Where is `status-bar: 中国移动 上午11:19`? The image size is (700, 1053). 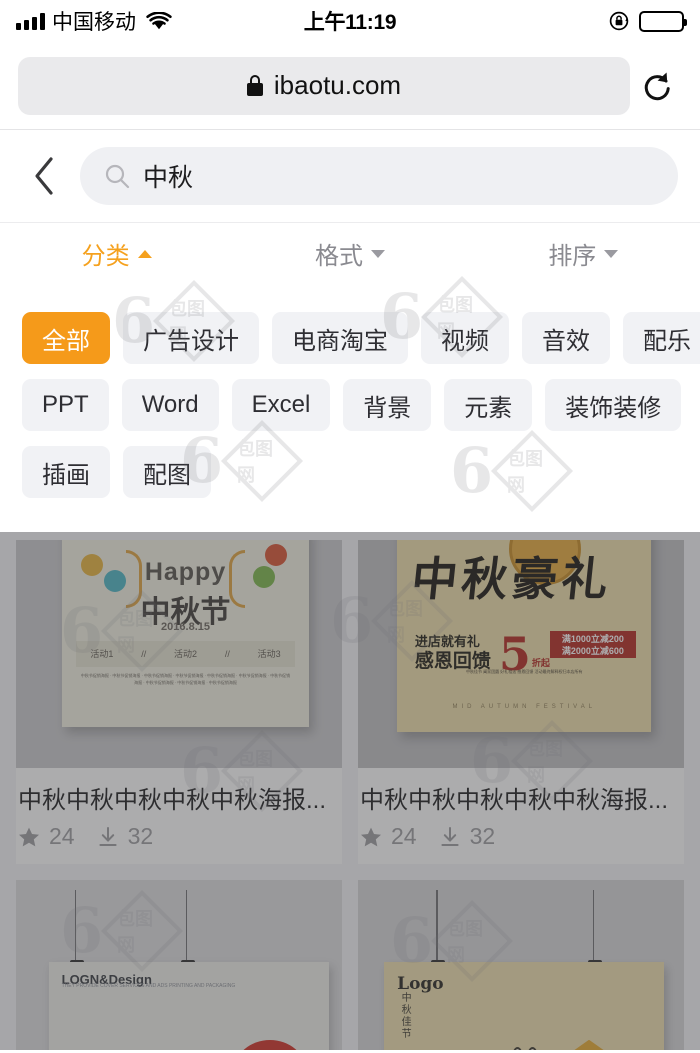
status-bar: 中国移动 上午11:19 is located at coordinates (350, 21).